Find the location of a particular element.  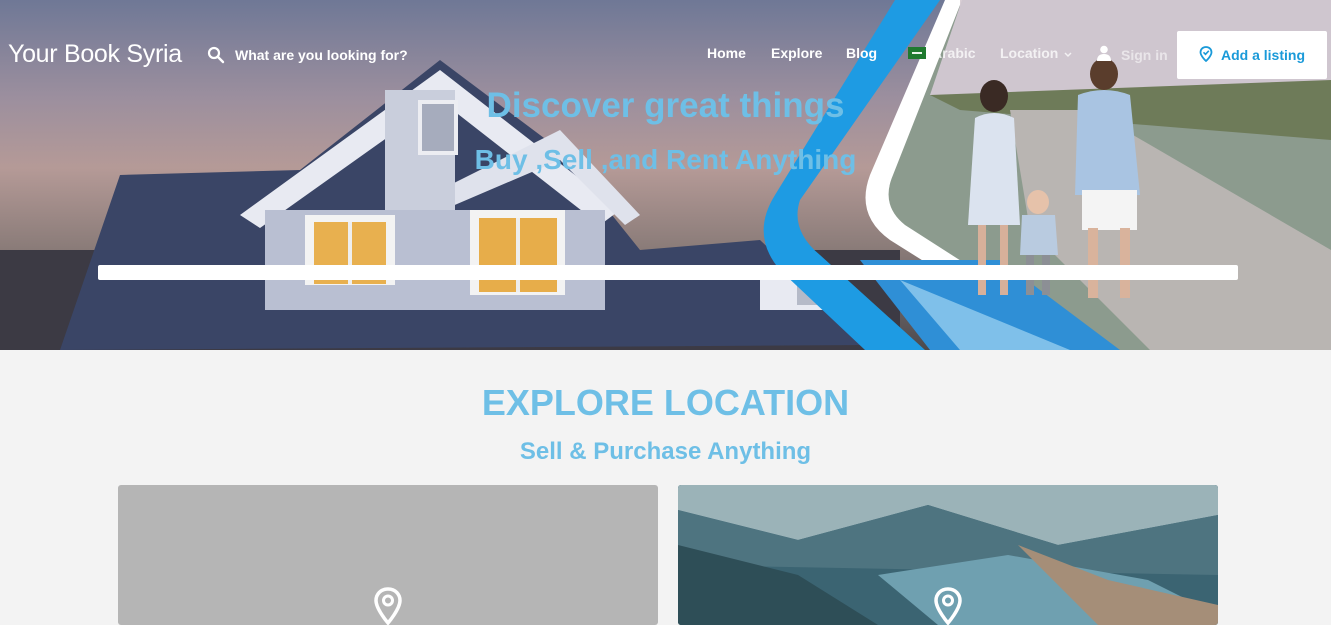

nav-language: Arabic is located at coordinates (942, 53).